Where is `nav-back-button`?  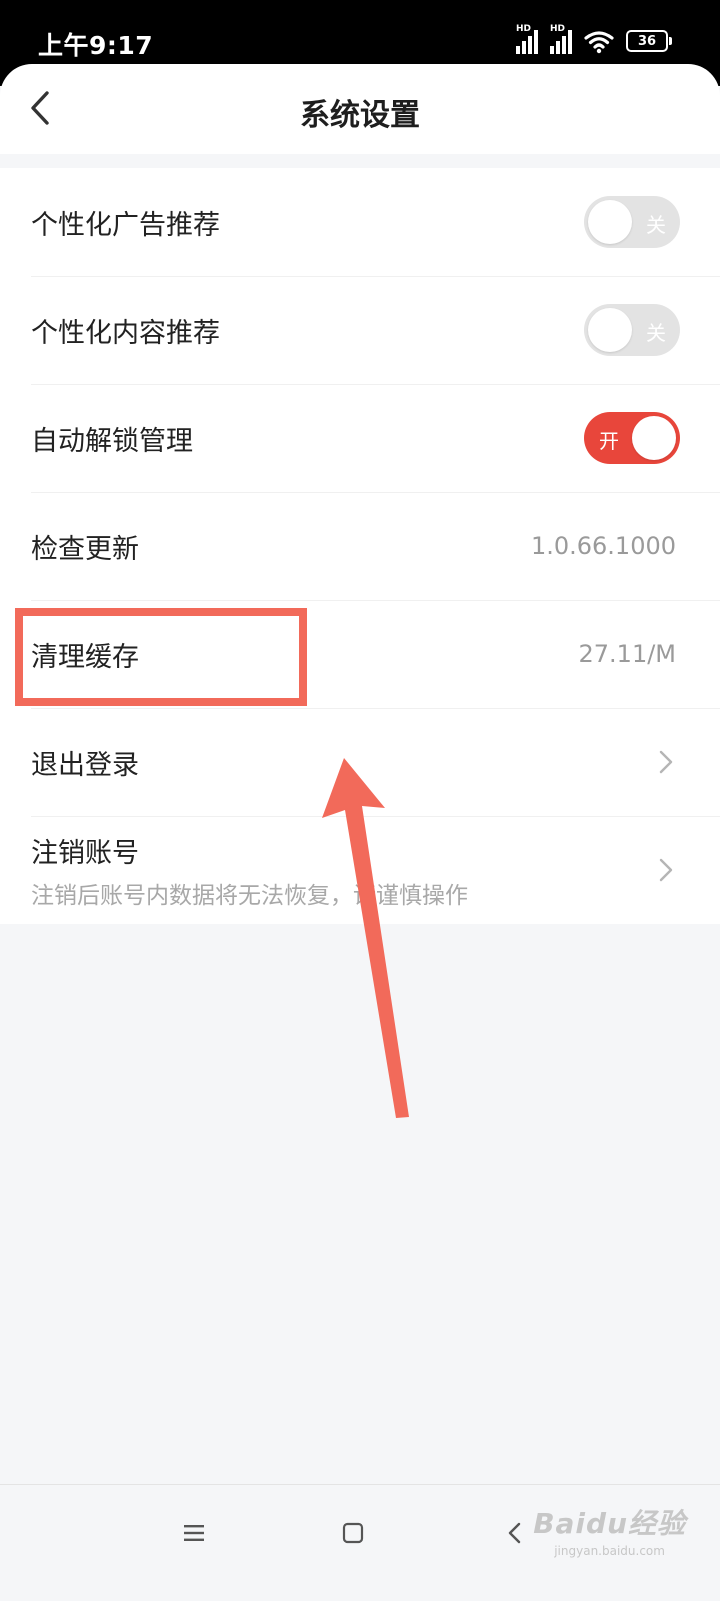 nav-back-button is located at coordinates (514, 1533).